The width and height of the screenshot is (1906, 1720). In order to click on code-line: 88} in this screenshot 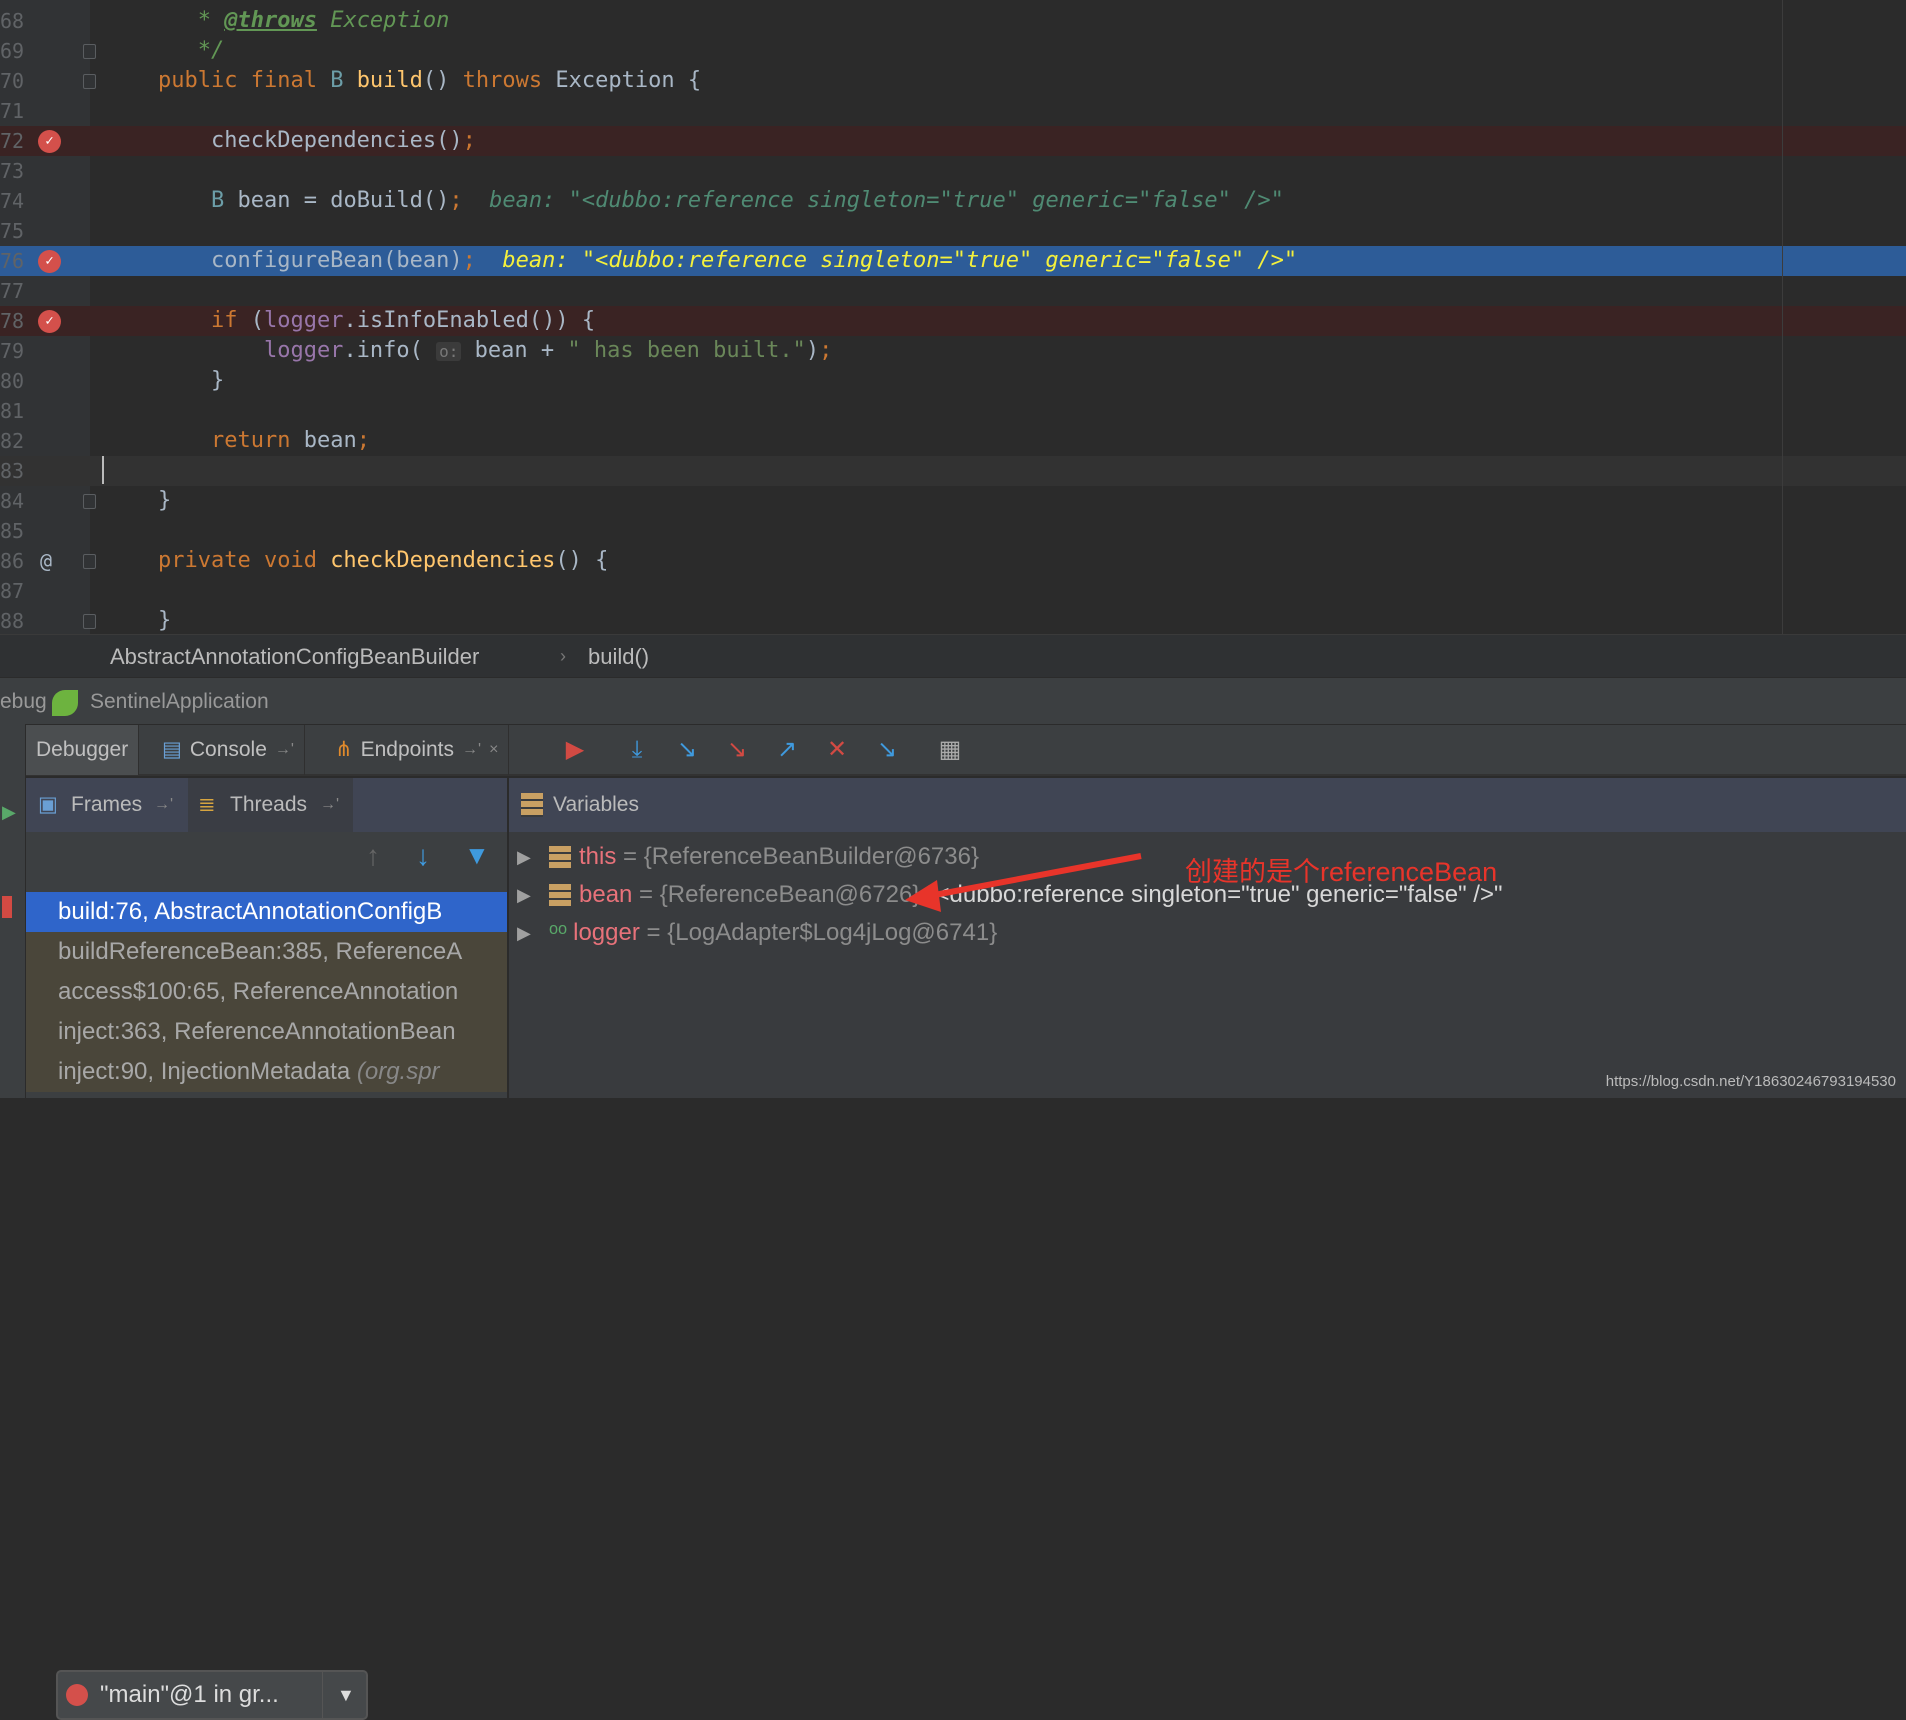, I will do `click(953, 620)`.